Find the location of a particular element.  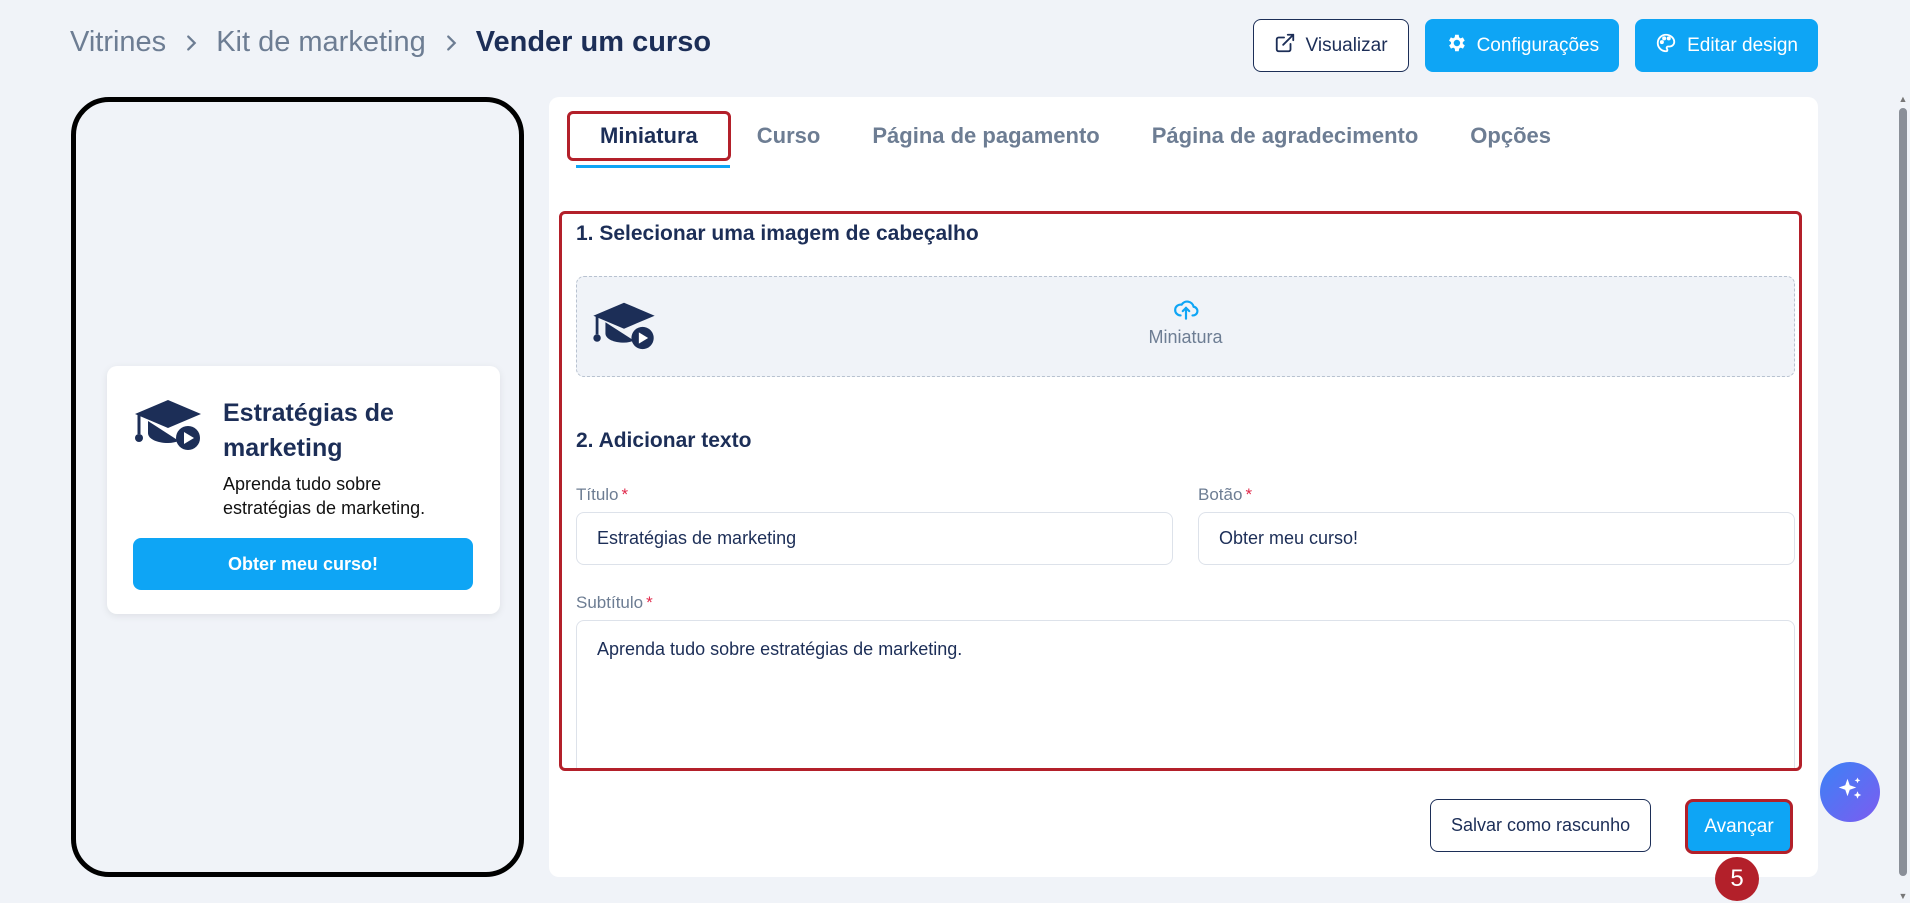

upload-prompt: Miniatura is located at coordinates (1185, 322).